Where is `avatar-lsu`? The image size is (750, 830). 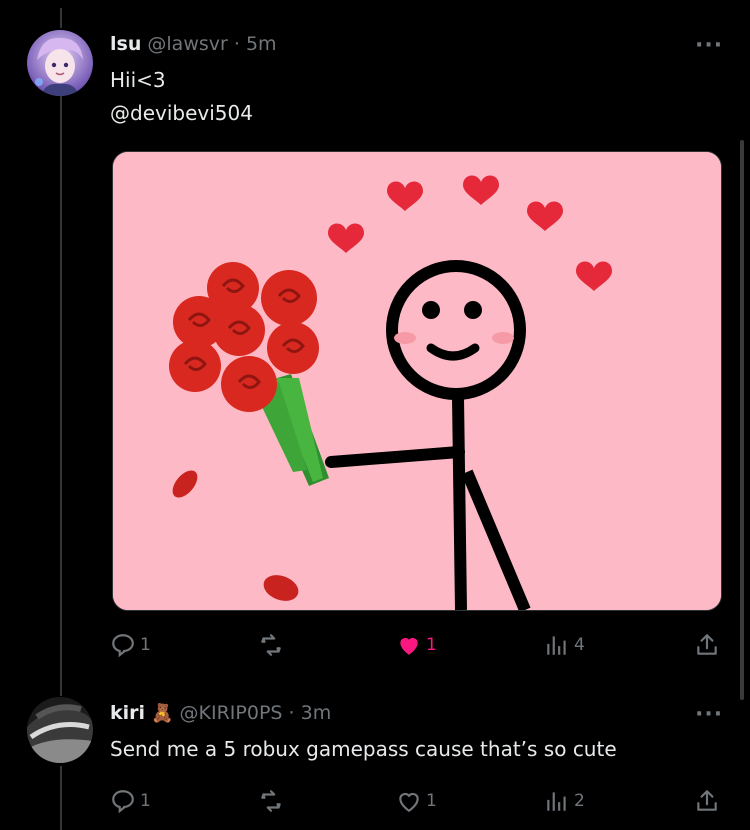
avatar-lsu is located at coordinates (60, 63).